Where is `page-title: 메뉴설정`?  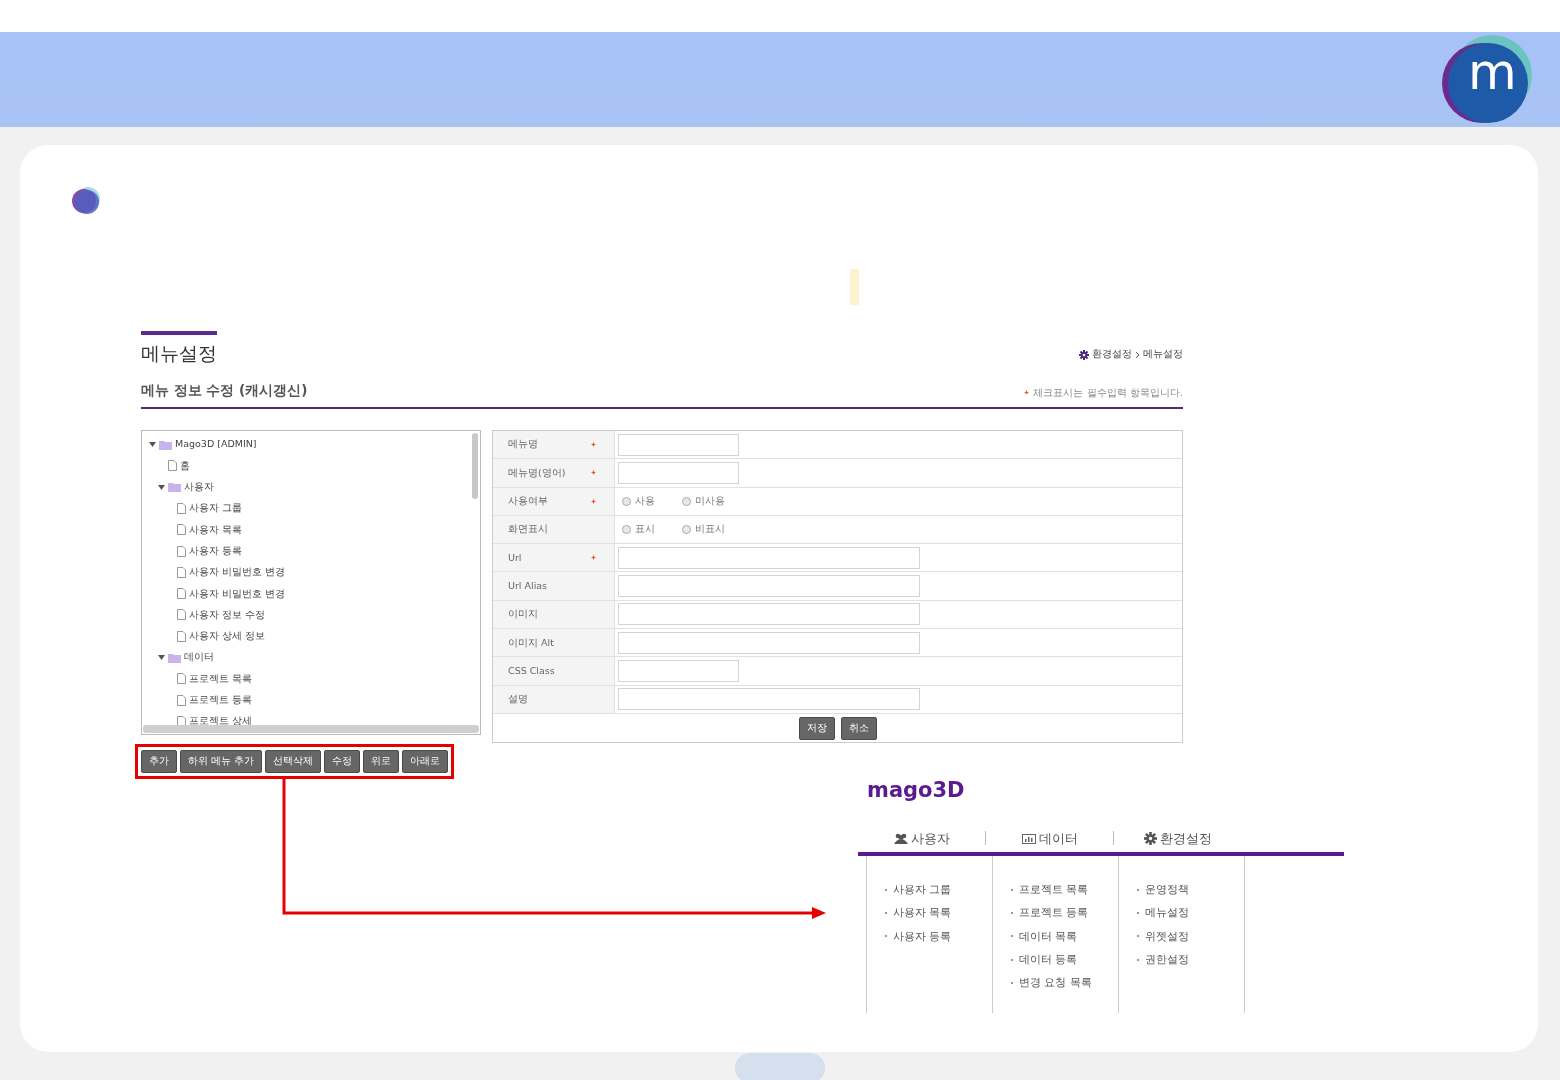
page-title: 메뉴설정 is located at coordinates (179, 348).